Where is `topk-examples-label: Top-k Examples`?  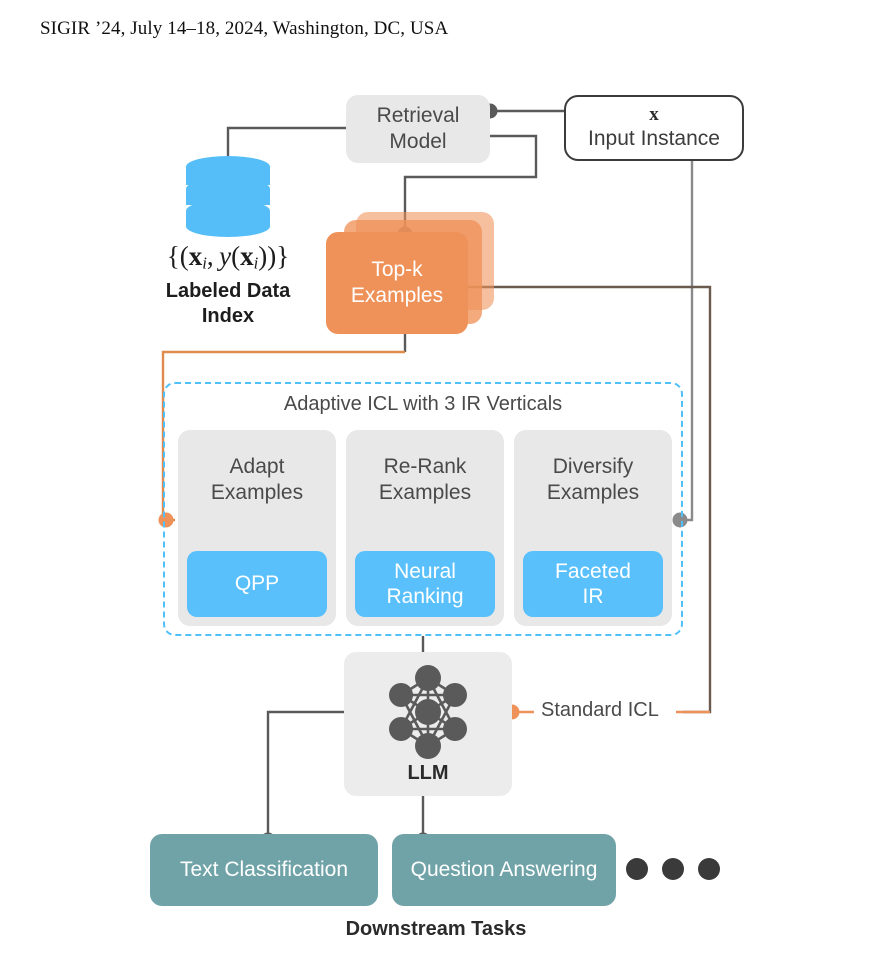 topk-examples-label: Top-k Examples is located at coordinates (397, 283).